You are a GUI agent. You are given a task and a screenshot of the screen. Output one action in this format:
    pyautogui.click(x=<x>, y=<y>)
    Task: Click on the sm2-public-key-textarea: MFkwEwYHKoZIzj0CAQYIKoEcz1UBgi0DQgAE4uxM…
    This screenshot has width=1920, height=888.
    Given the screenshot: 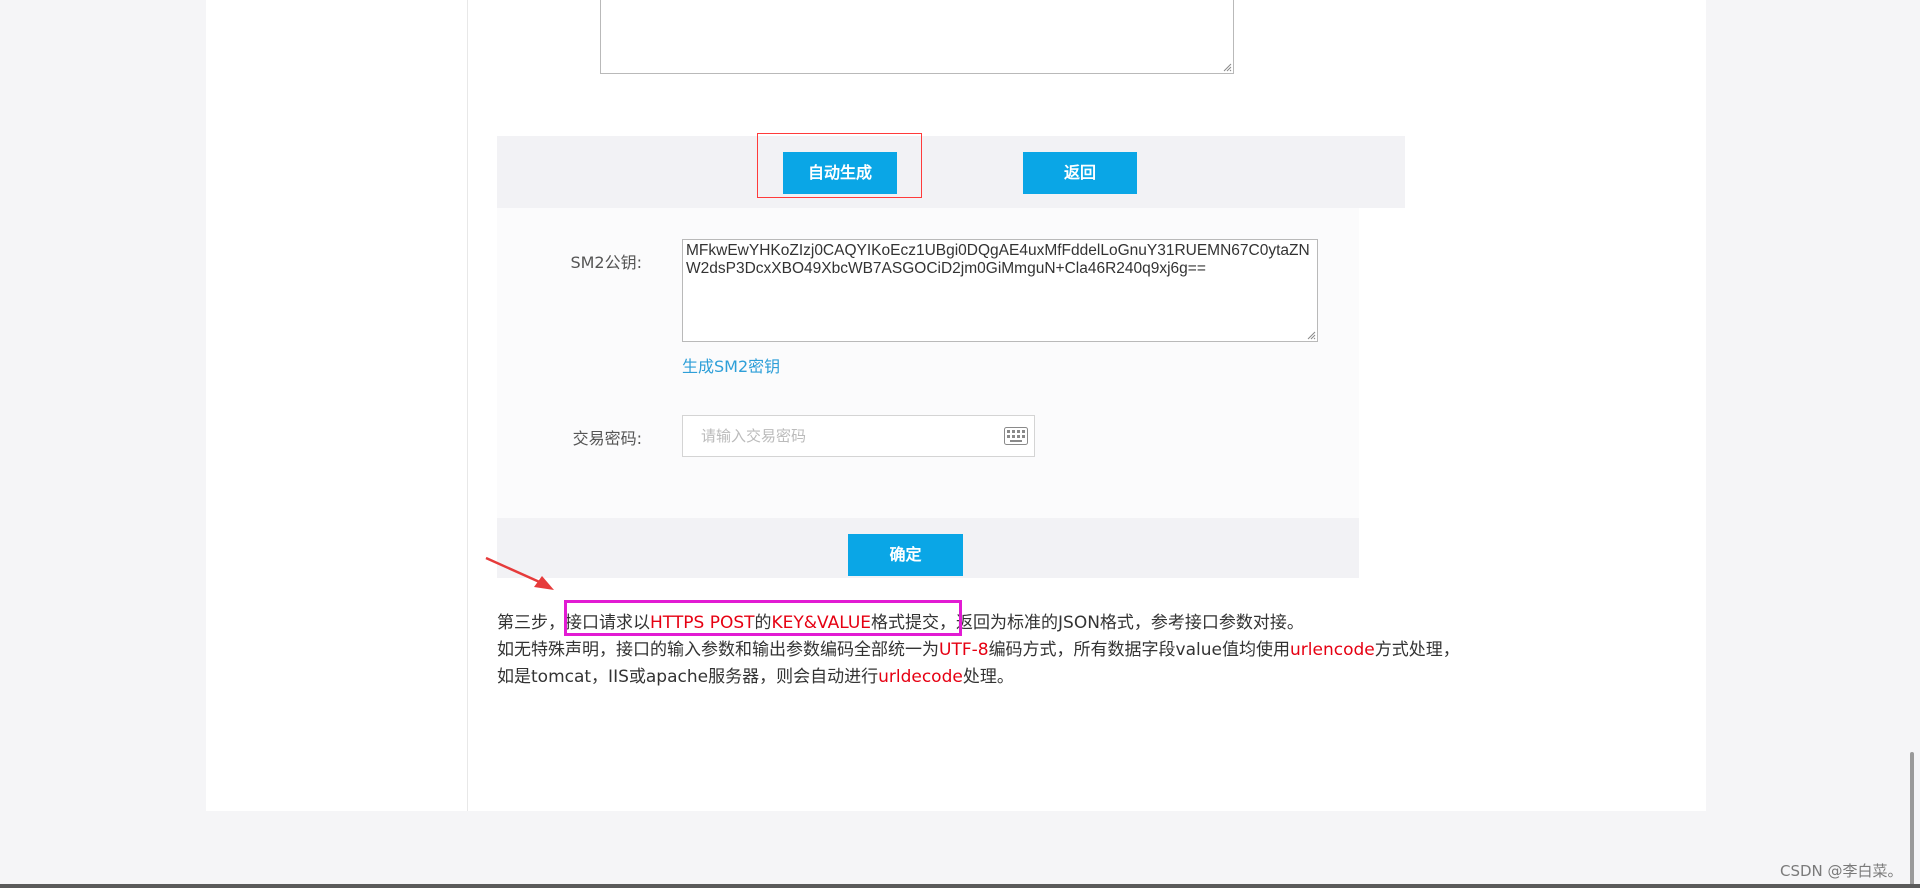 What is the action you would take?
    pyautogui.click(x=1000, y=290)
    